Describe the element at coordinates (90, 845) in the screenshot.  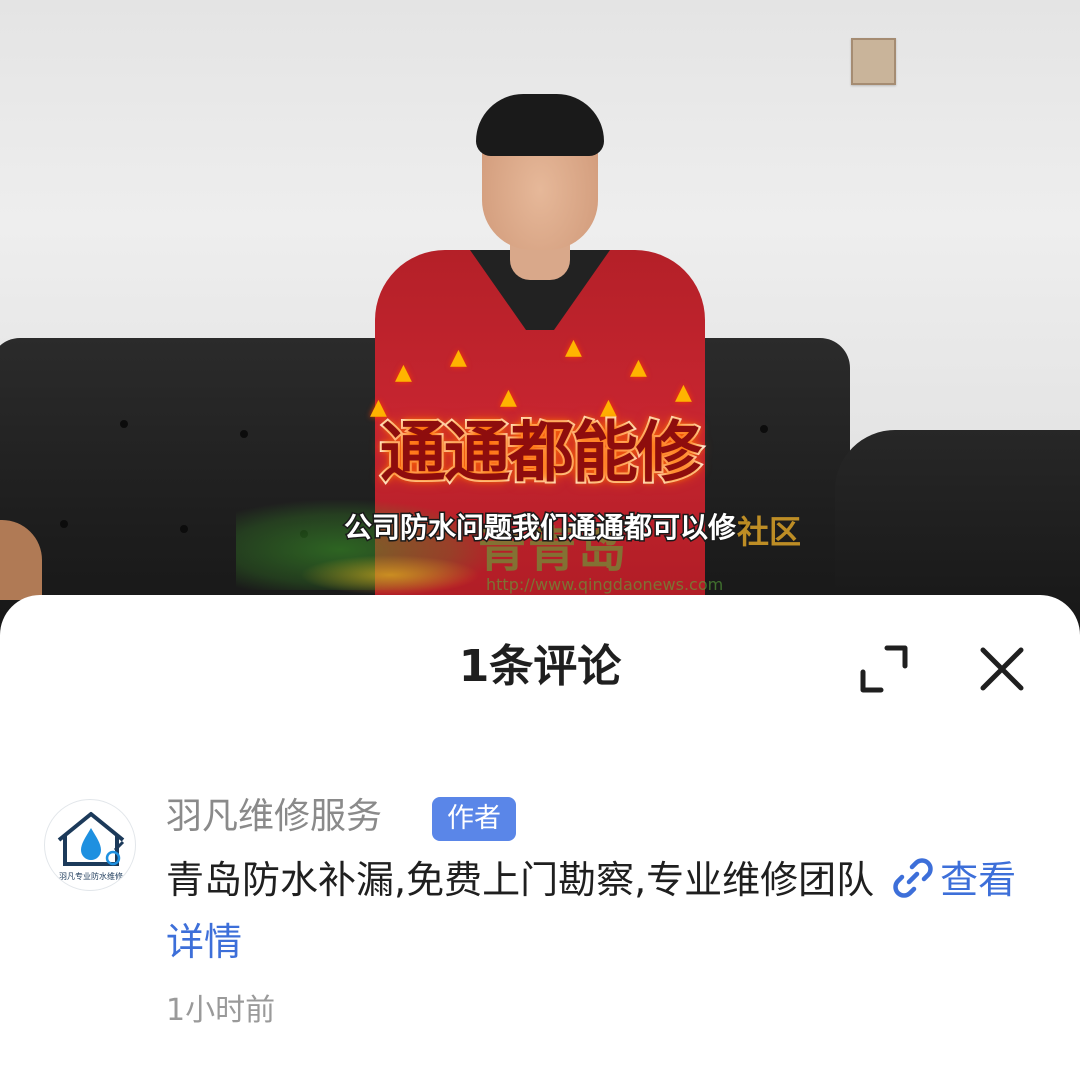
I see `avatar: 羽凡专业防水维修` at that location.